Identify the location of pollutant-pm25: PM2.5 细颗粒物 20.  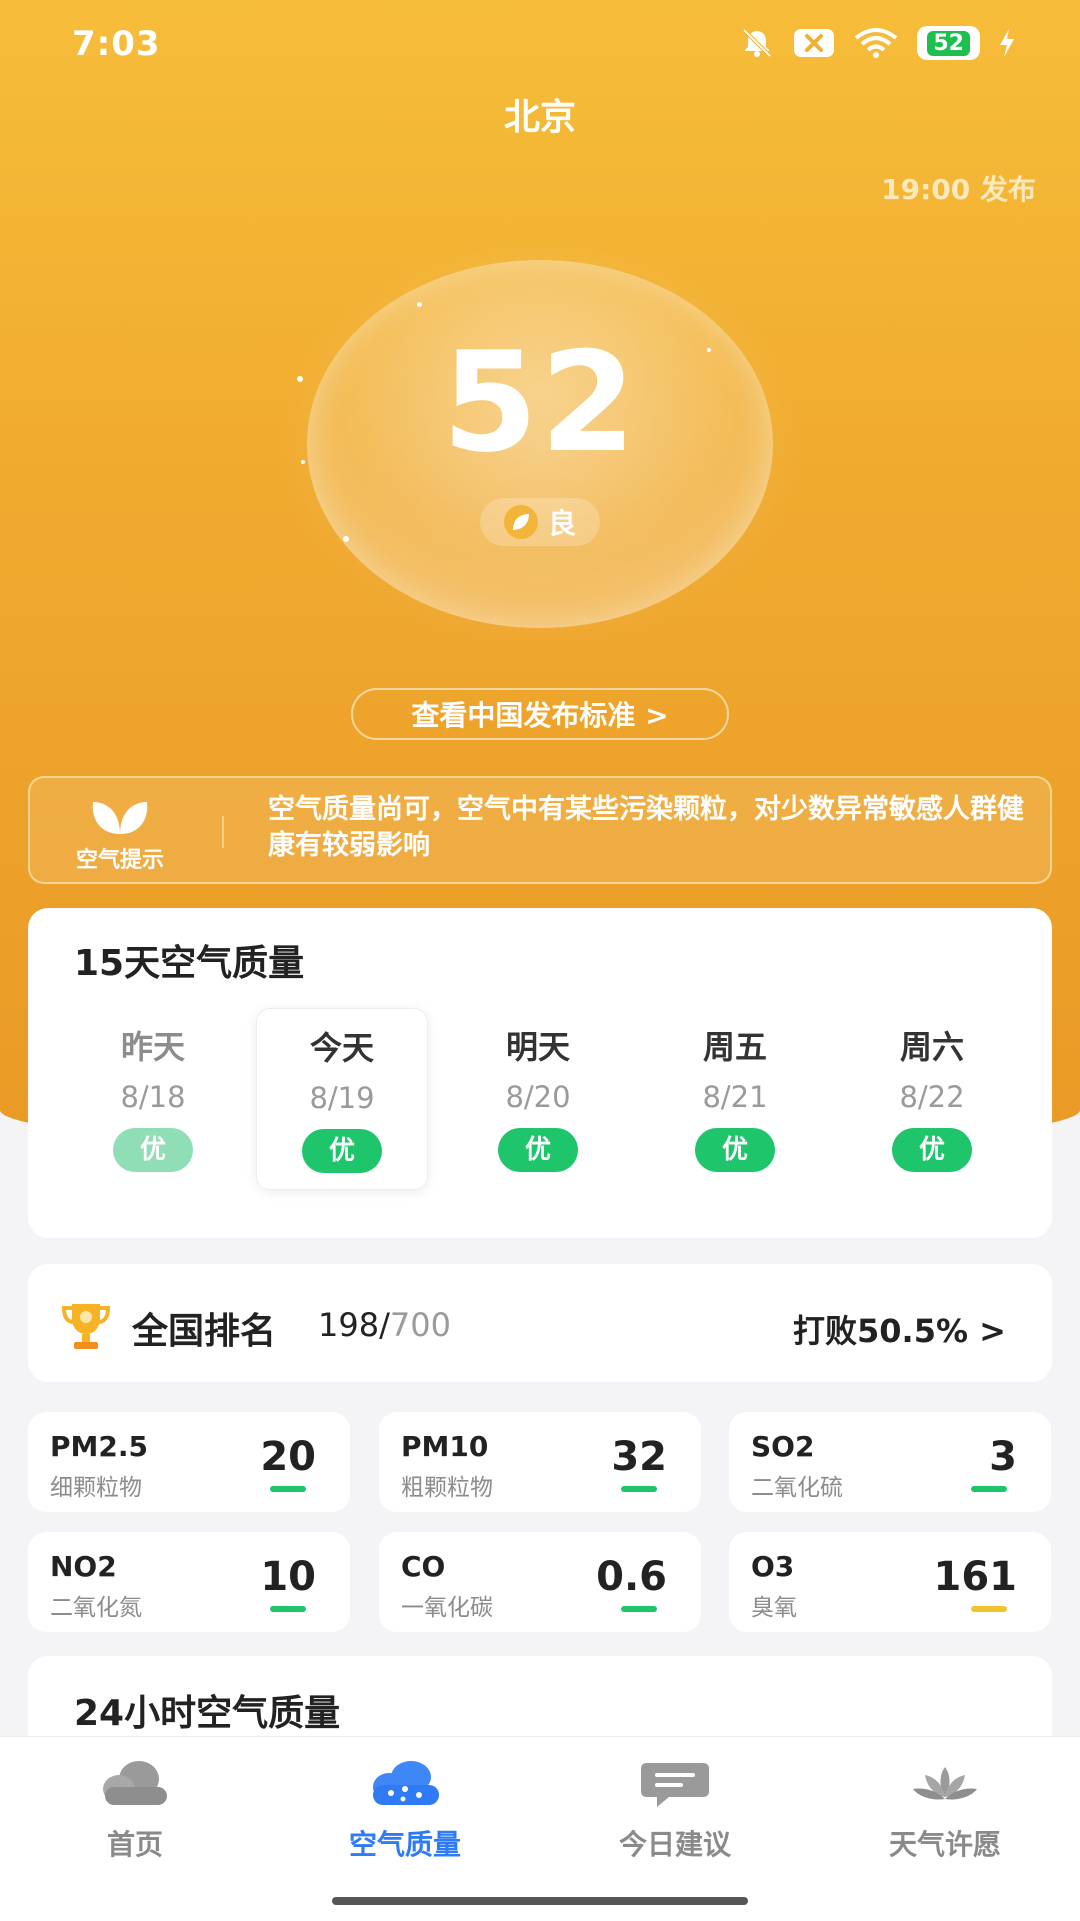
(189, 1462).